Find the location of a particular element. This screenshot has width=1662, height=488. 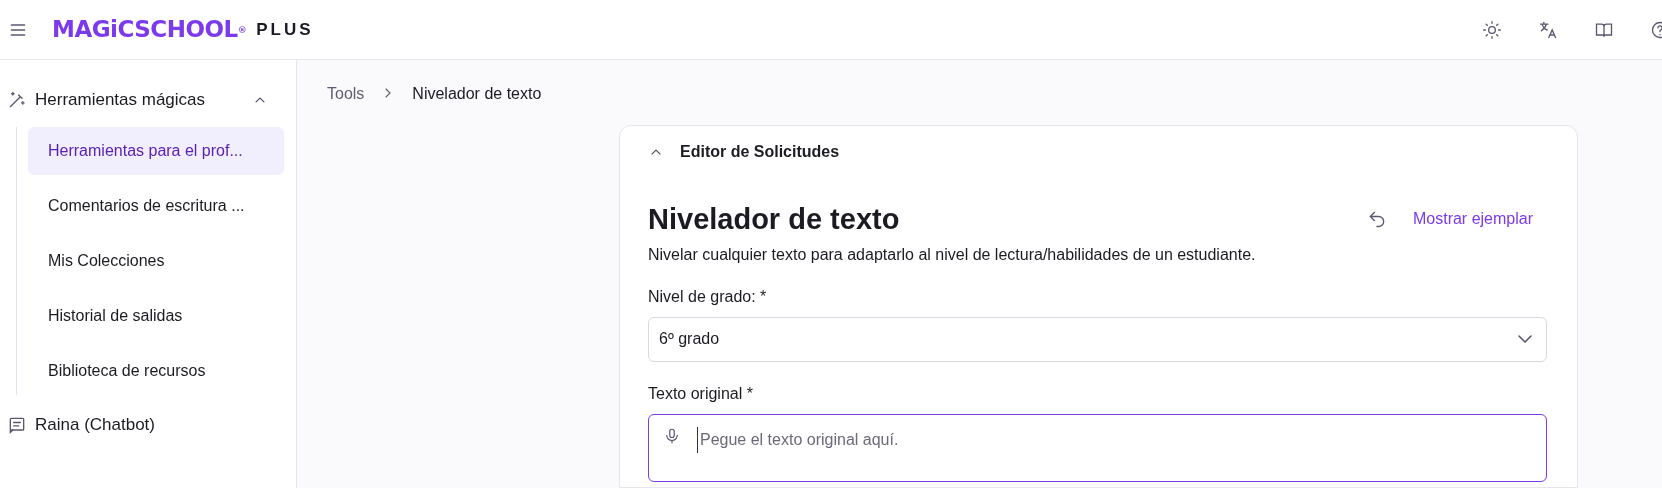

breadcrumb-current: Nivelador de texto is located at coordinates (477, 94).